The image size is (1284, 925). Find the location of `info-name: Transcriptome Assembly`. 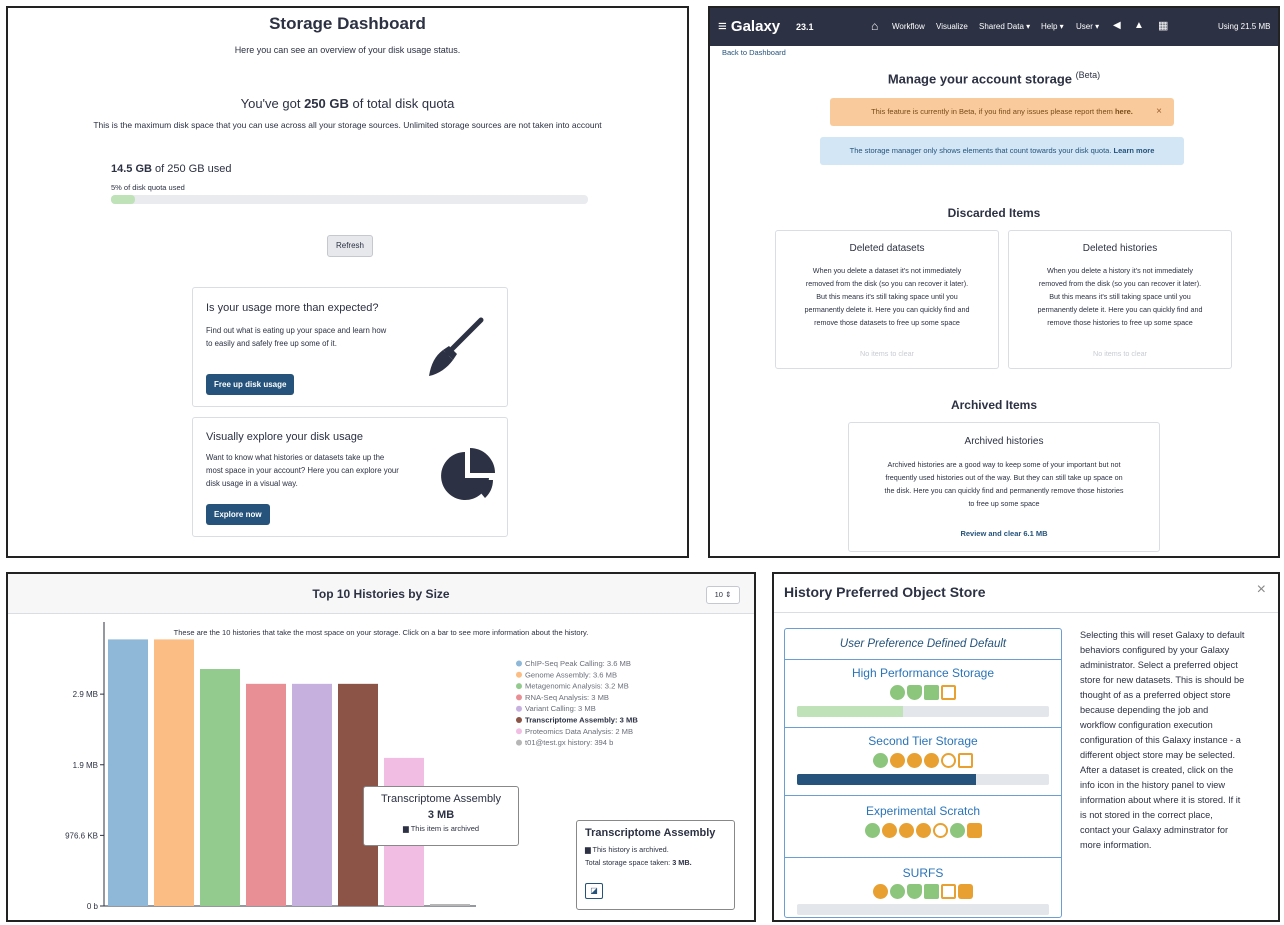

info-name: Transcriptome Assembly is located at coordinates (650, 833).